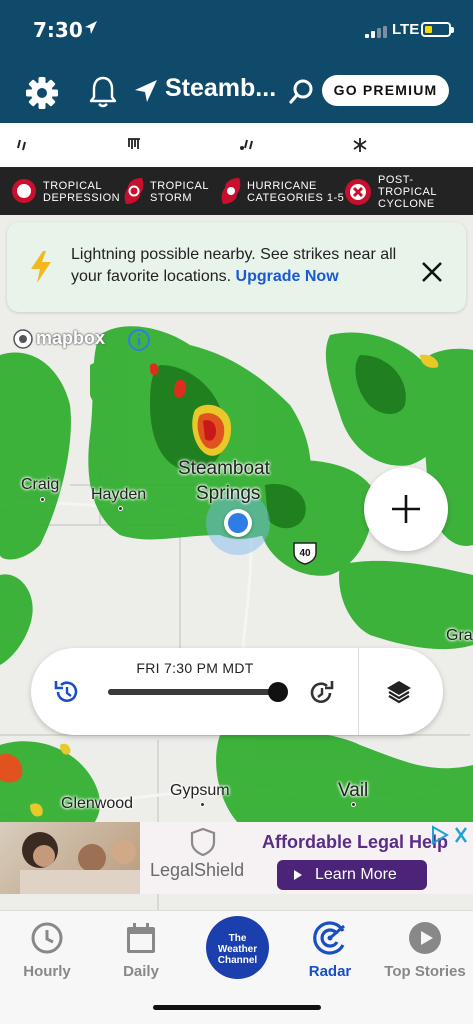 The width and height of the screenshot is (473, 1024). What do you see at coordinates (408, 192) in the screenshot?
I see `post-tropical-cyclone-label: POST- TROPICAL CYCLONE` at bounding box center [408, 192].